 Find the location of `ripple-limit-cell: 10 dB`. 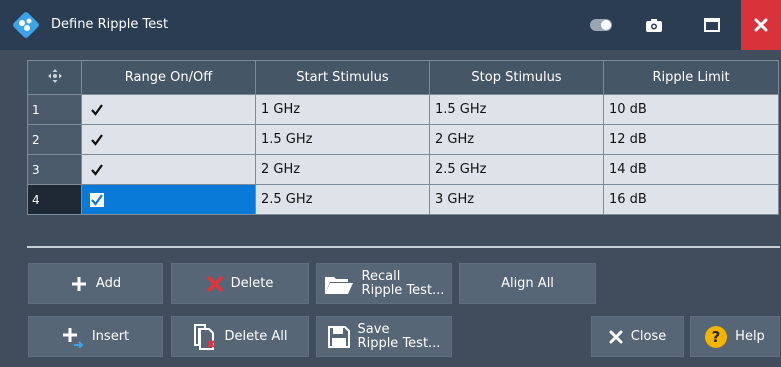

ripple-limit-cell: 10 dB is located at coordinates (691, 109).